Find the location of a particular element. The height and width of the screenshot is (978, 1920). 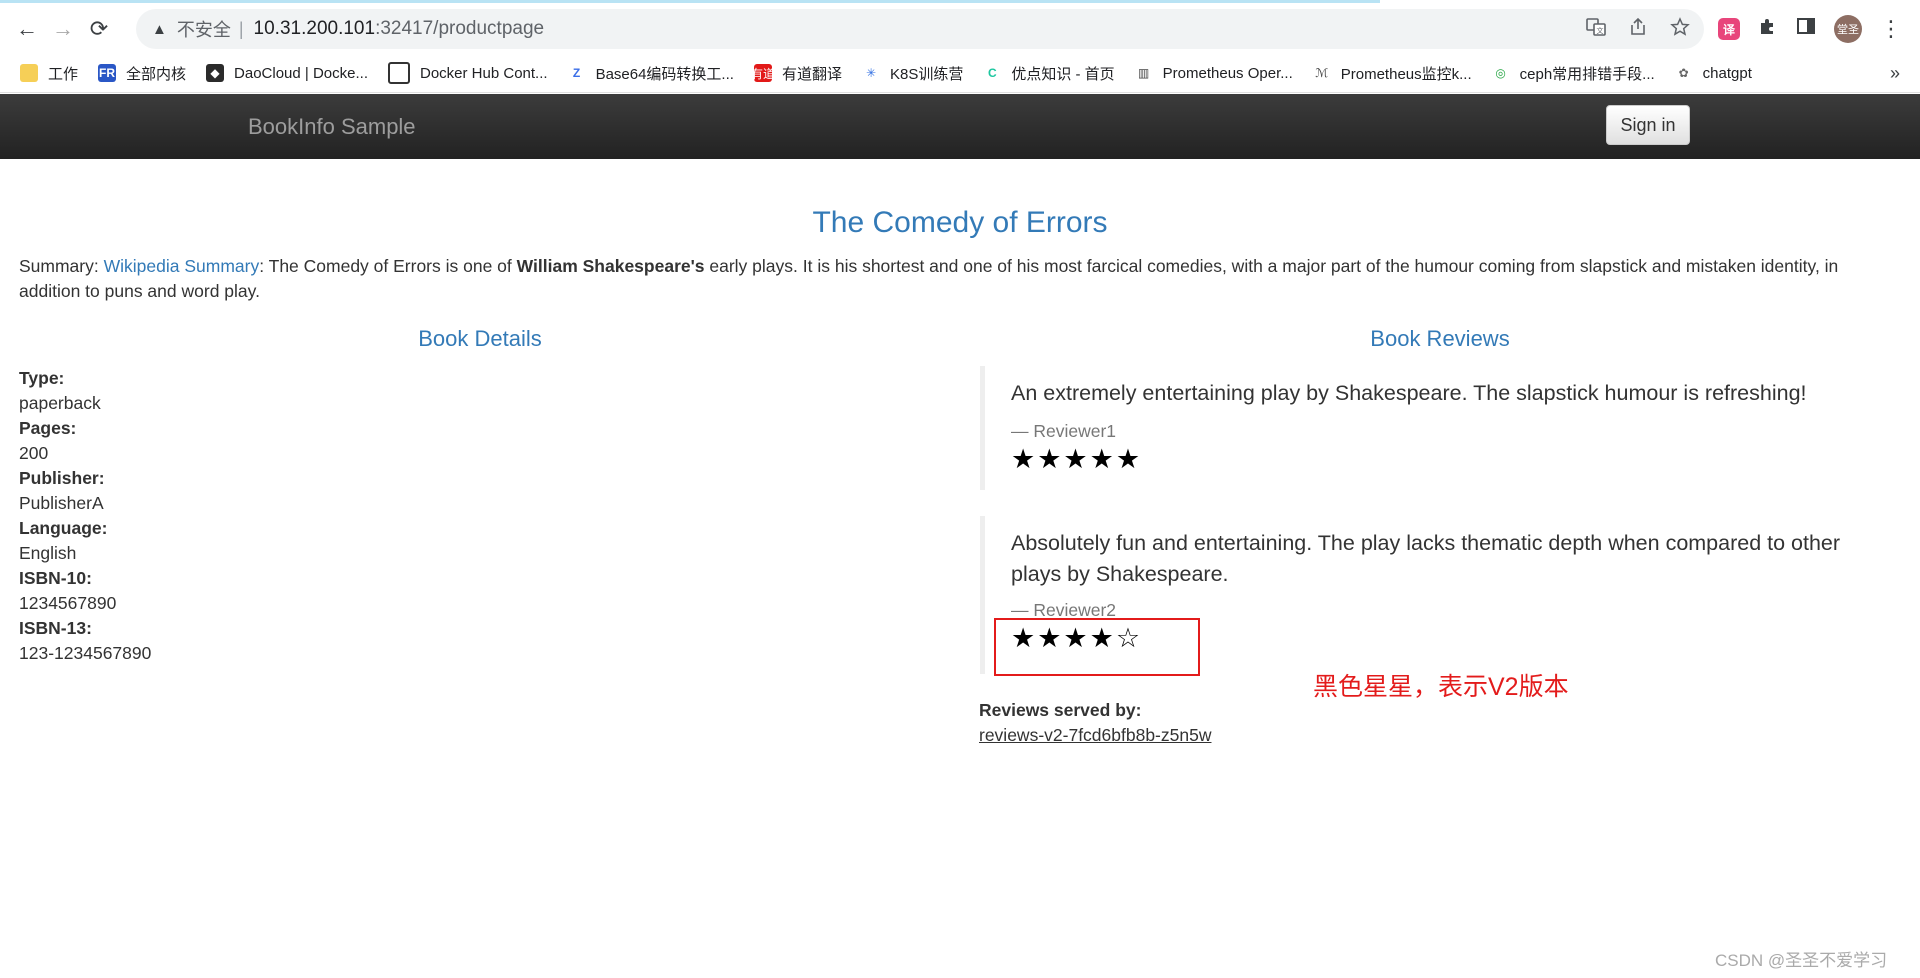

annotation-highlight-box is located at coordinates (1097, 647).